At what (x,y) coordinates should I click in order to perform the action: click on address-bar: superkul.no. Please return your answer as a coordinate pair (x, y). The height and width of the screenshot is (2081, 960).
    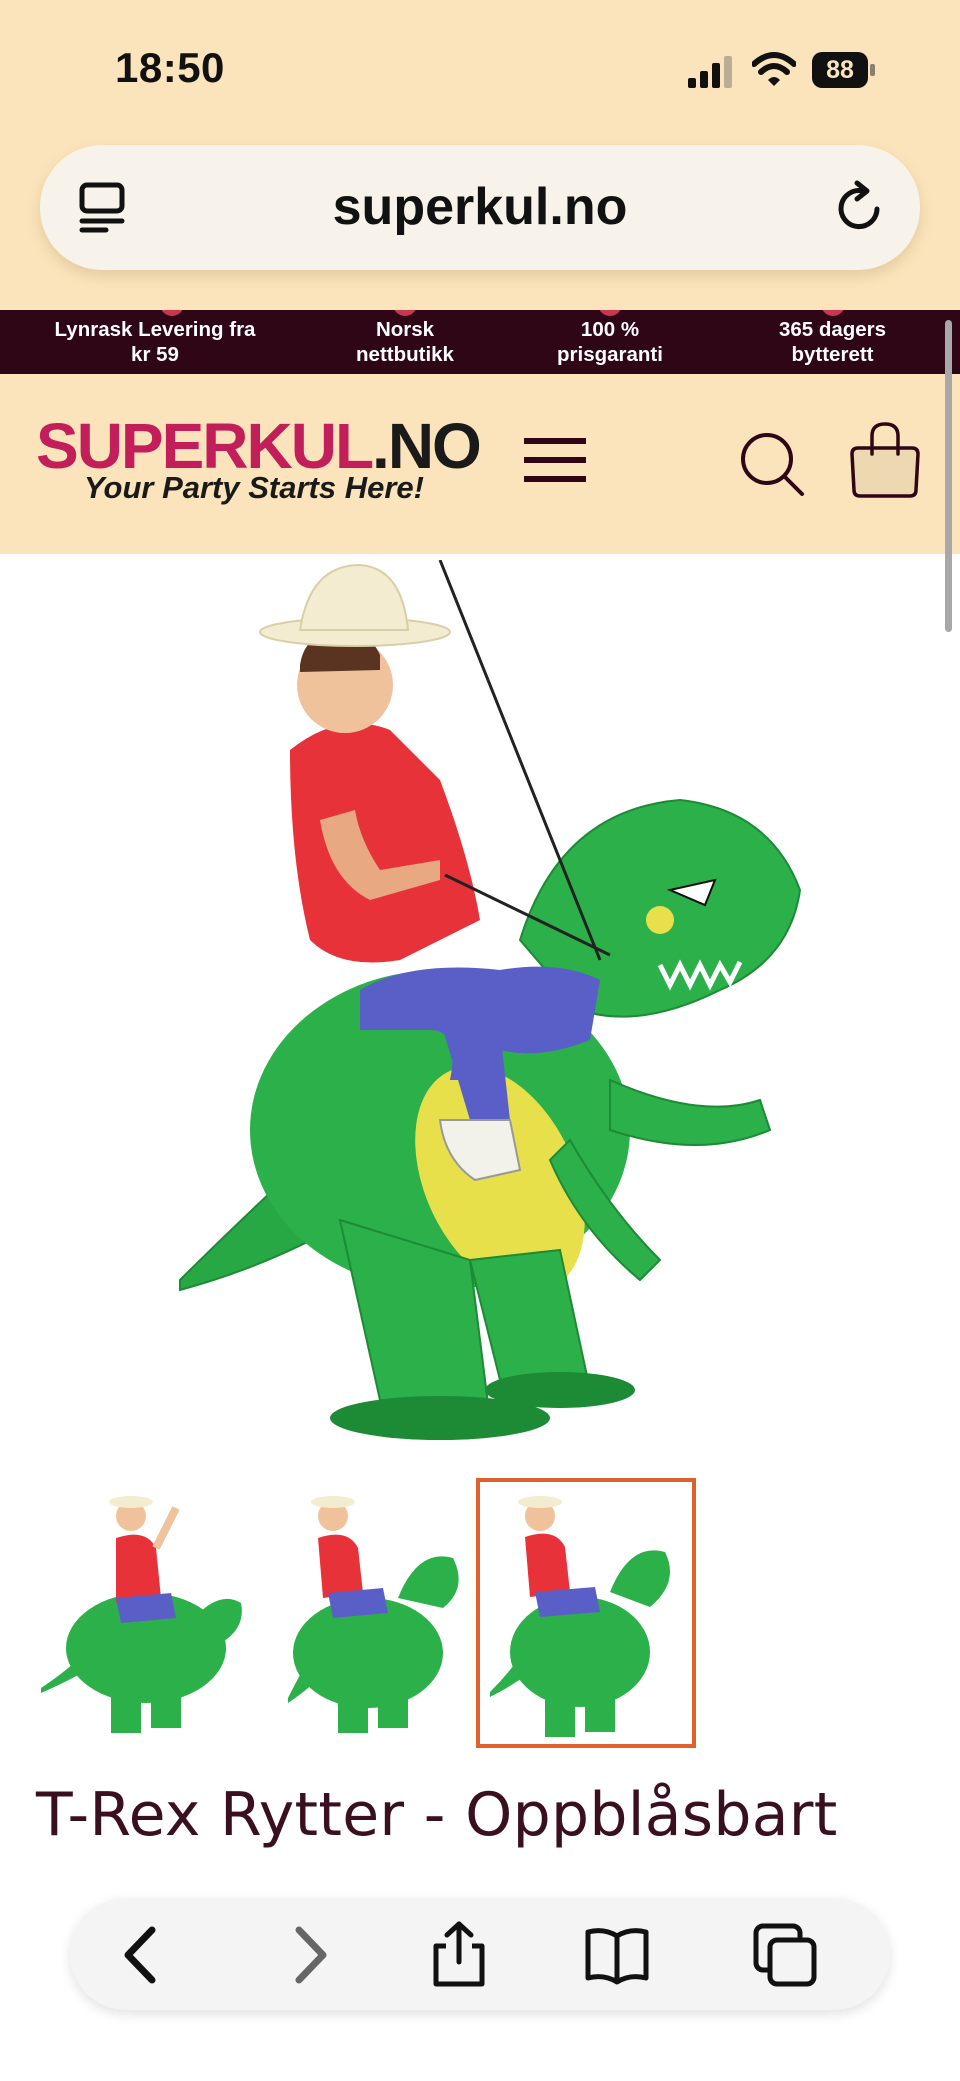
    Looking at the image, I should click on (480, 207).